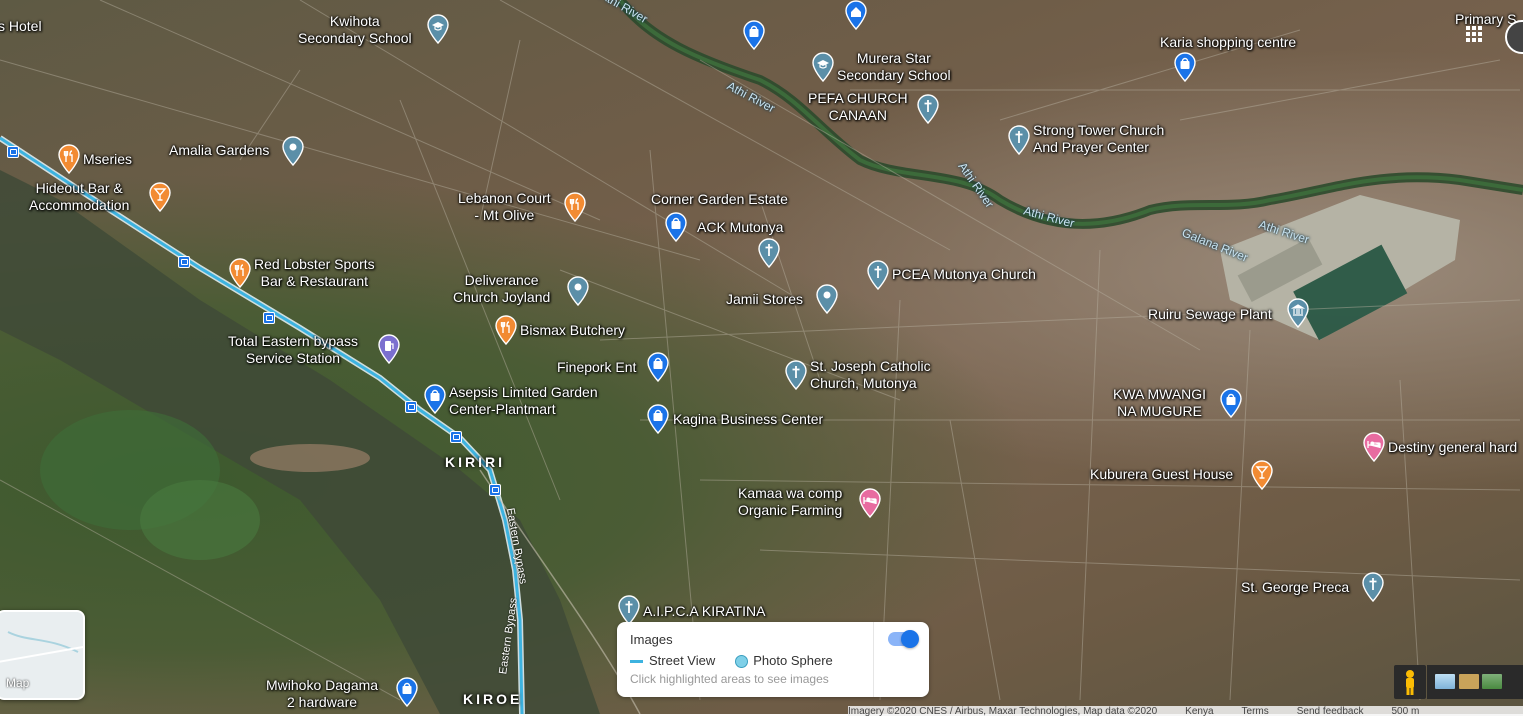  Describe the element at coordinates (1255, 711) in the screenshot. I see `terms-link: Terms` at that location.